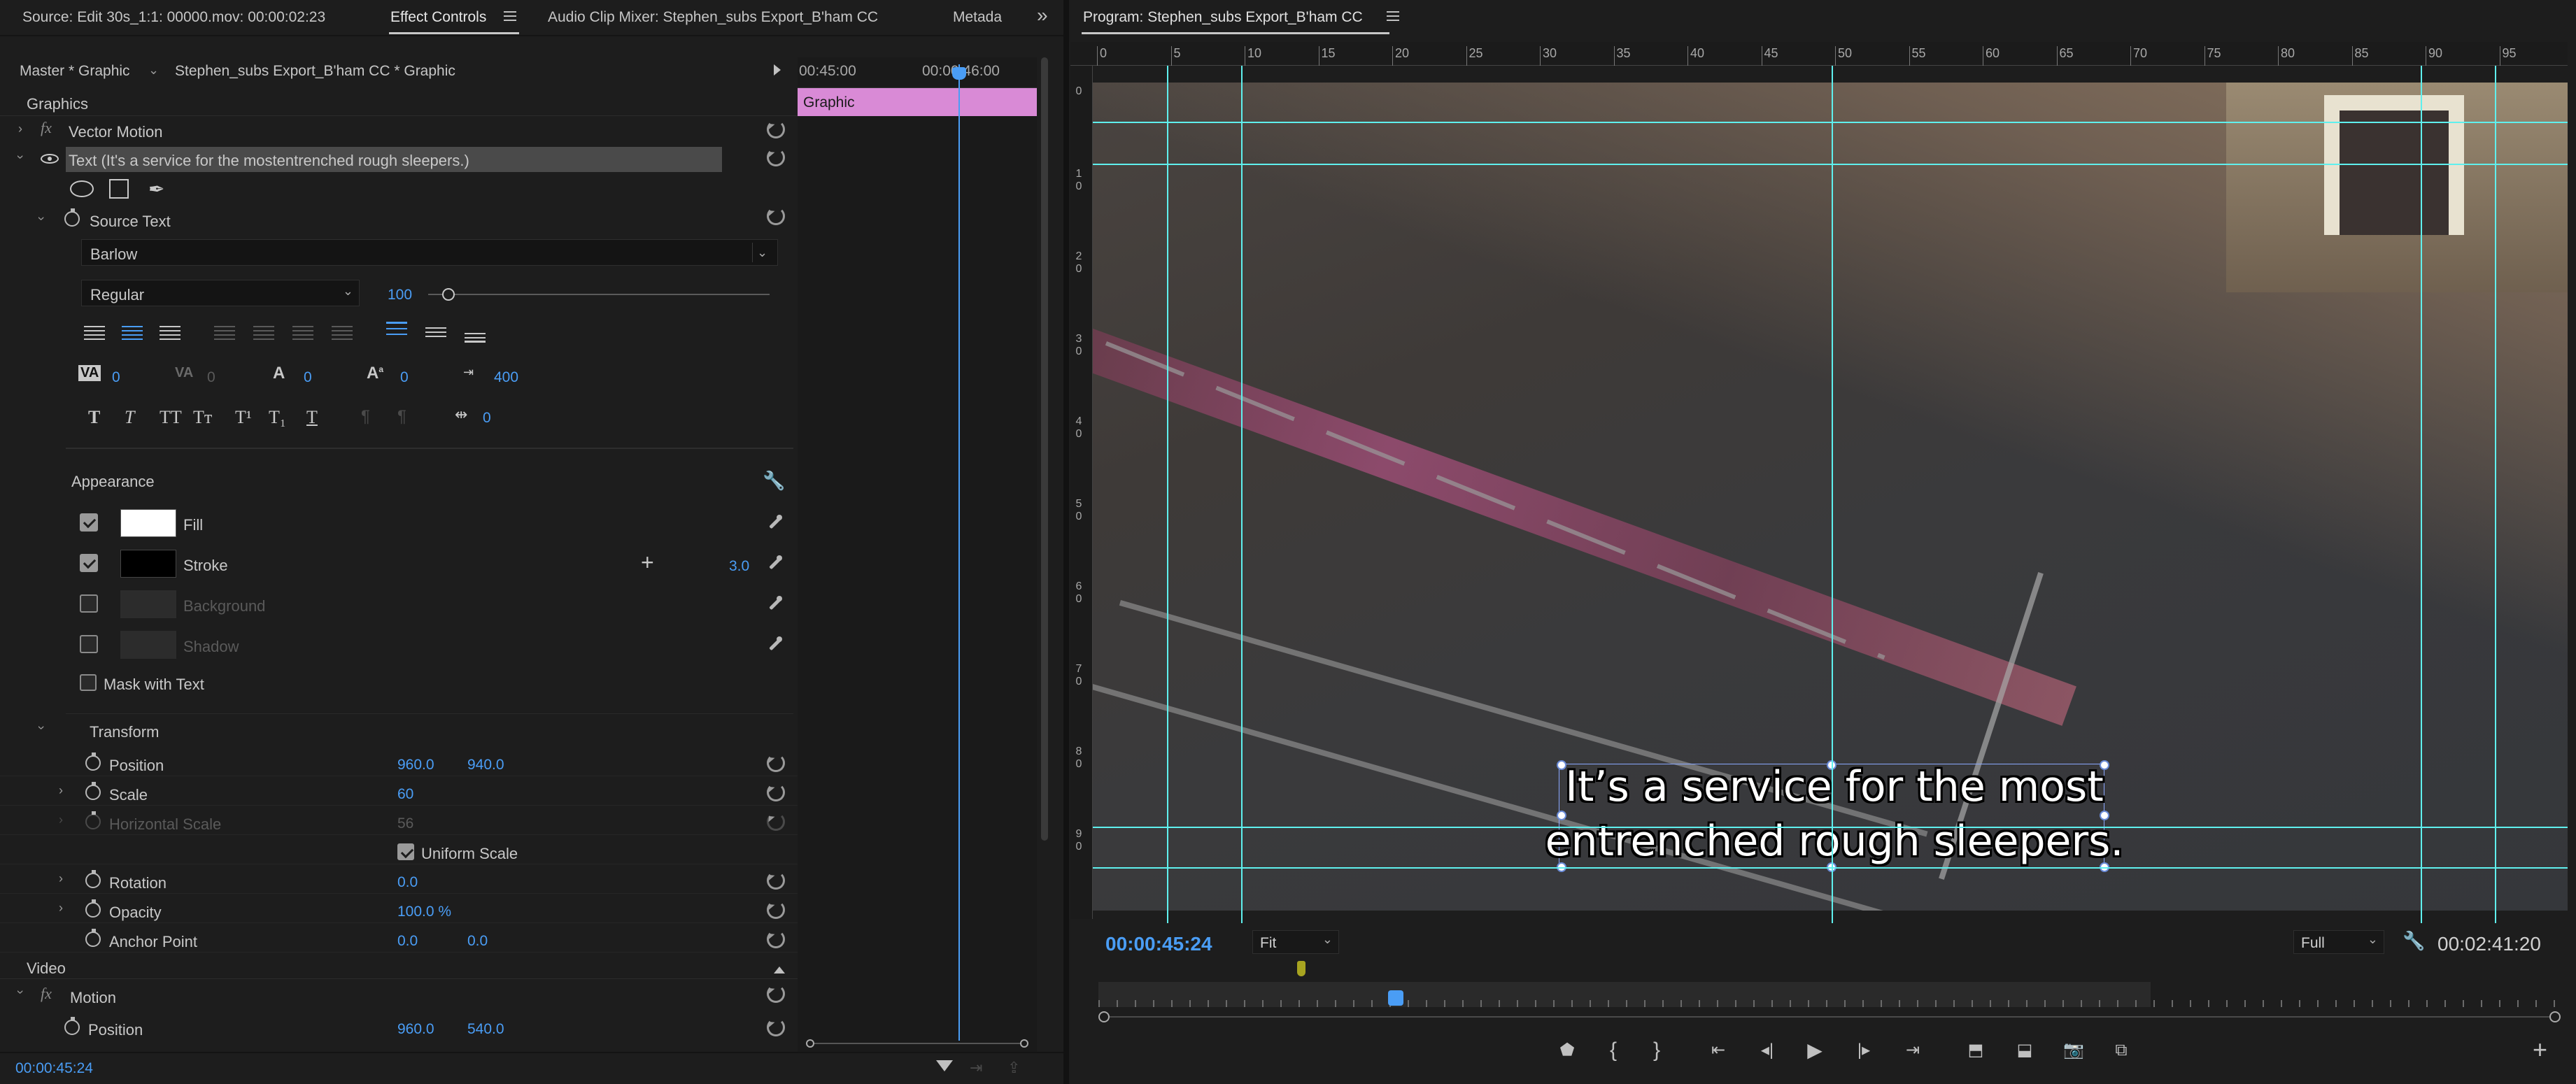  What do you see at coordinates (1158, 944) in the screenshot?
I see `program-timecode: 00:00:45:24` at bounding box center [1158, 944].